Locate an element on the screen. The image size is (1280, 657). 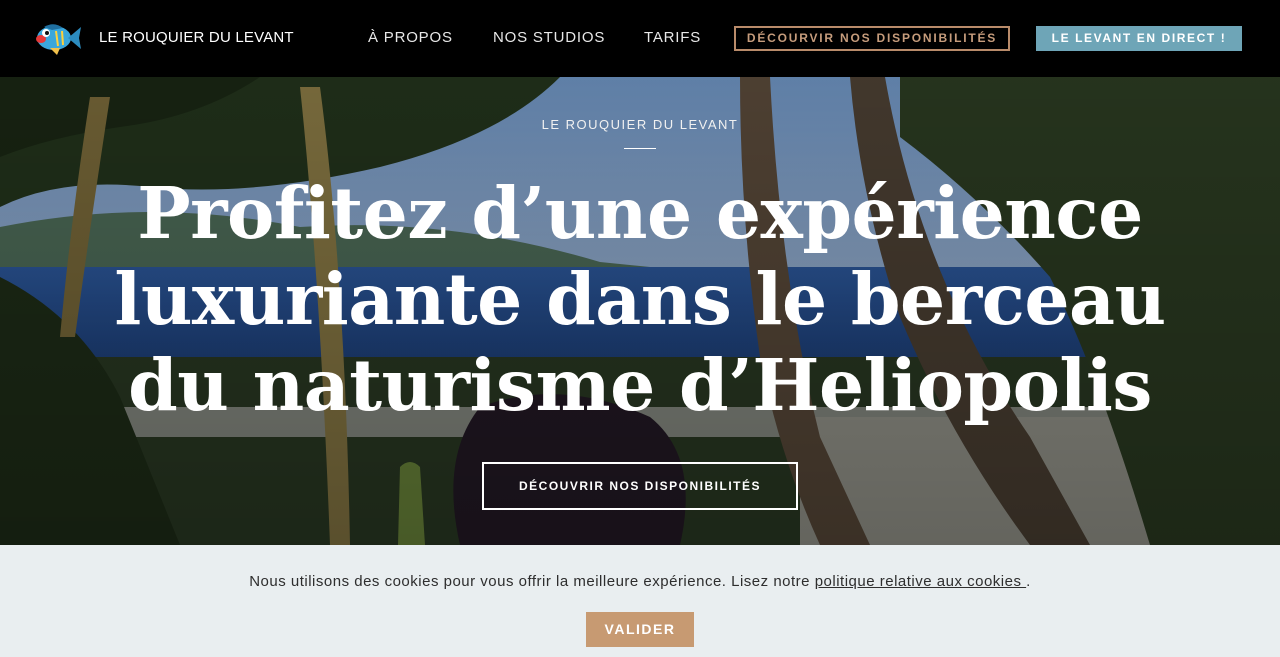
hero-availability-button: DÉCOUVRIR NOS DISPONIBILITÉS is located at coordinates (640, 486).